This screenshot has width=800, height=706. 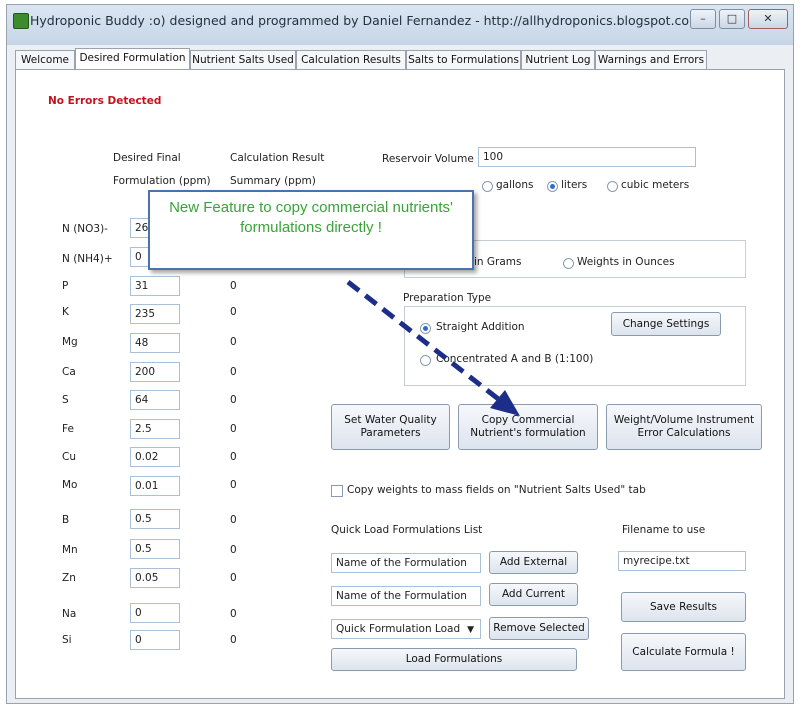 What do you see at coordinates (427, 343) in the screenshot?
I see `callout-arrow-line` at bounding box center [427, 343].